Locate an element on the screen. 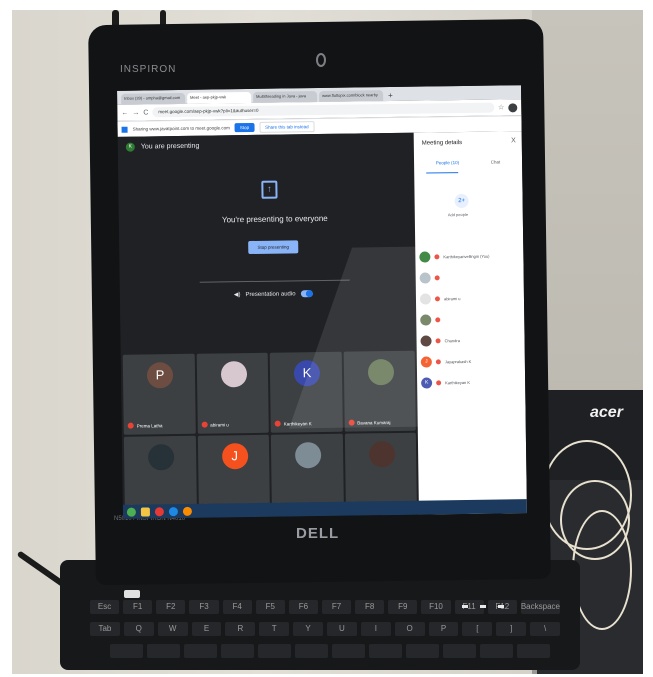 The height and width of the screenshot is (677, 653). keyboard-key: P is located at coordinates (443, 629).